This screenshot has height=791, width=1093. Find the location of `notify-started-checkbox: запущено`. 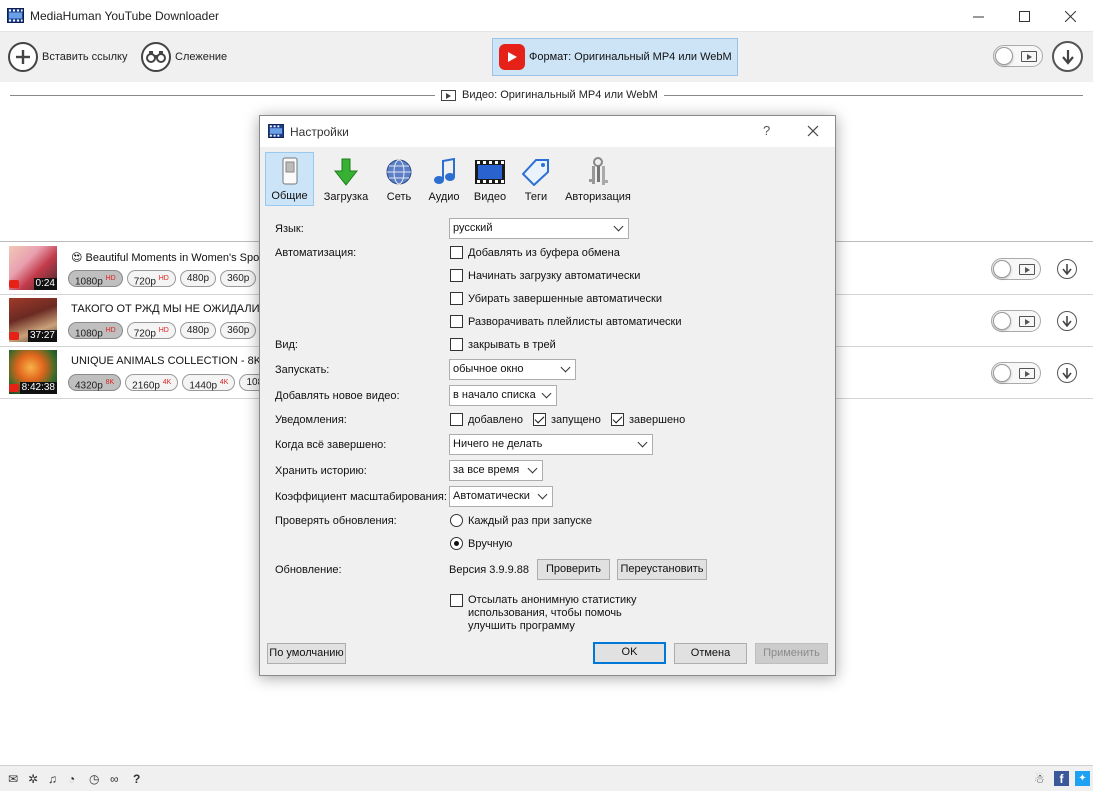

notify-started-checkbox: запущено is located at coordinates (567, 419).